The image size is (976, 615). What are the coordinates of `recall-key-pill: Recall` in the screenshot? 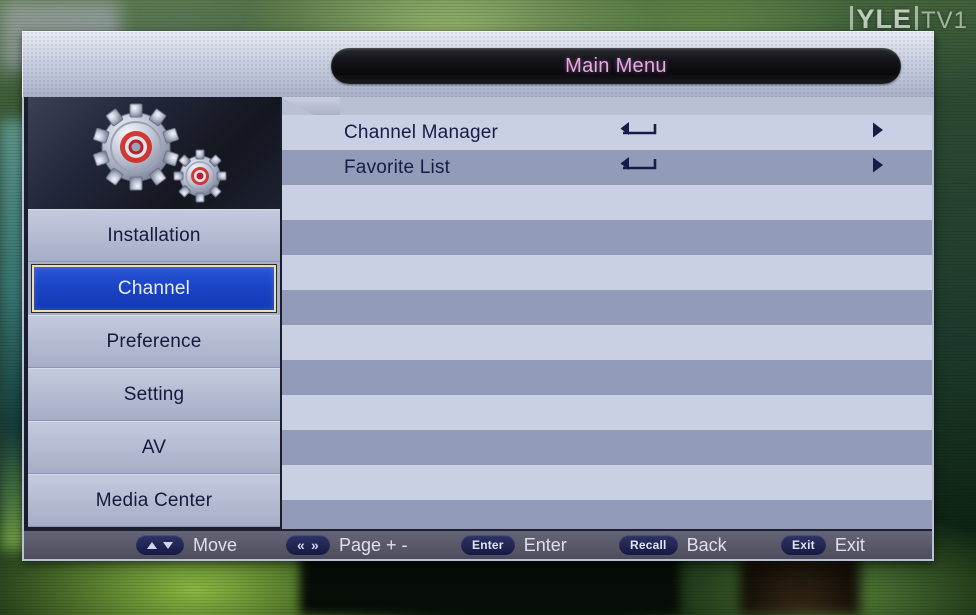 It's located at (648, 545).